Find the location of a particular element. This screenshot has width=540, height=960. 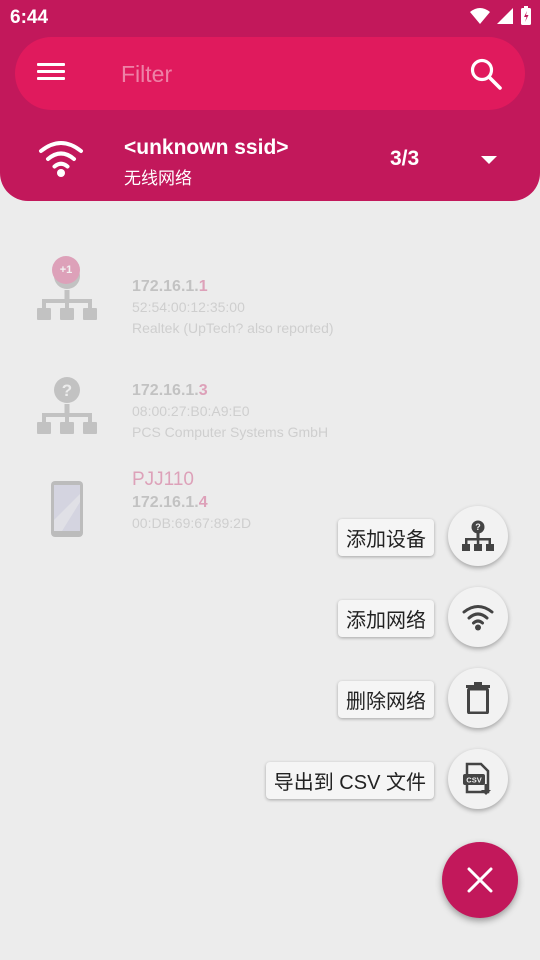

export-csv-button: CSV is located at coordinates (478, 779).